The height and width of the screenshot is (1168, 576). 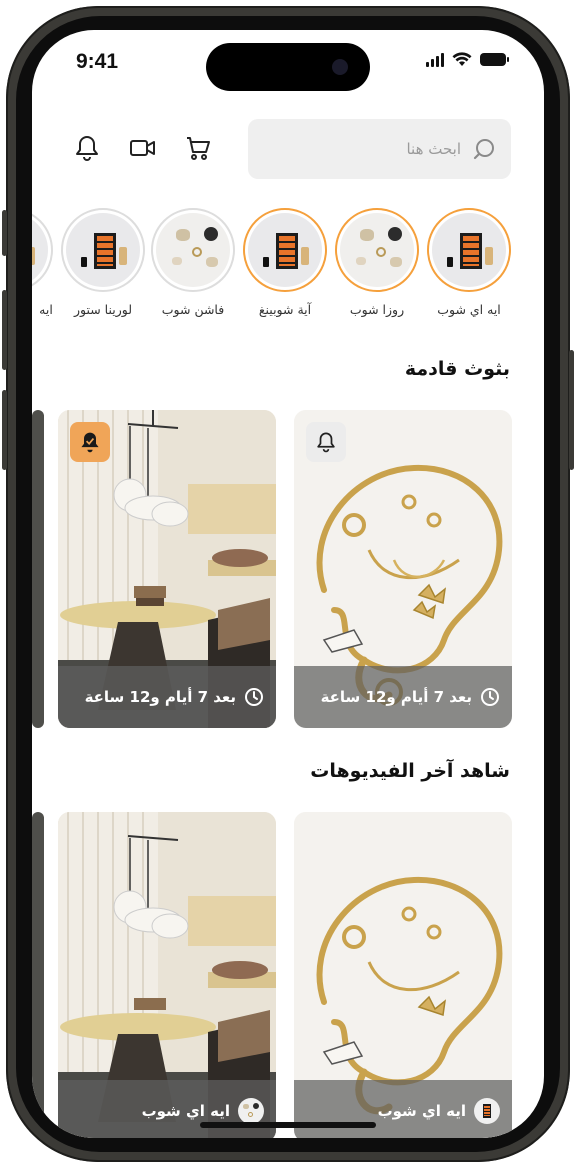 What do you see at coordinates (457, 369) in the screenshot?
I see `upcoming-section-title: بثوث قادمة` at bounding box center [457, 369].